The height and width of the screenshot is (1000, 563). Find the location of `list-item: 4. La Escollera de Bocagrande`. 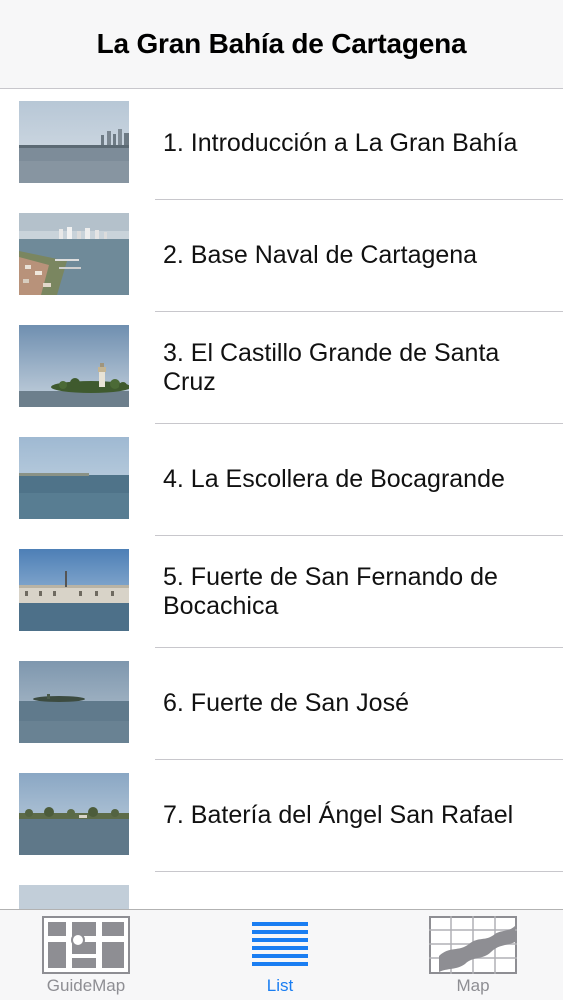

list-item: 4. La Escollera de Bocagrande is located at coordinates (281, 480).